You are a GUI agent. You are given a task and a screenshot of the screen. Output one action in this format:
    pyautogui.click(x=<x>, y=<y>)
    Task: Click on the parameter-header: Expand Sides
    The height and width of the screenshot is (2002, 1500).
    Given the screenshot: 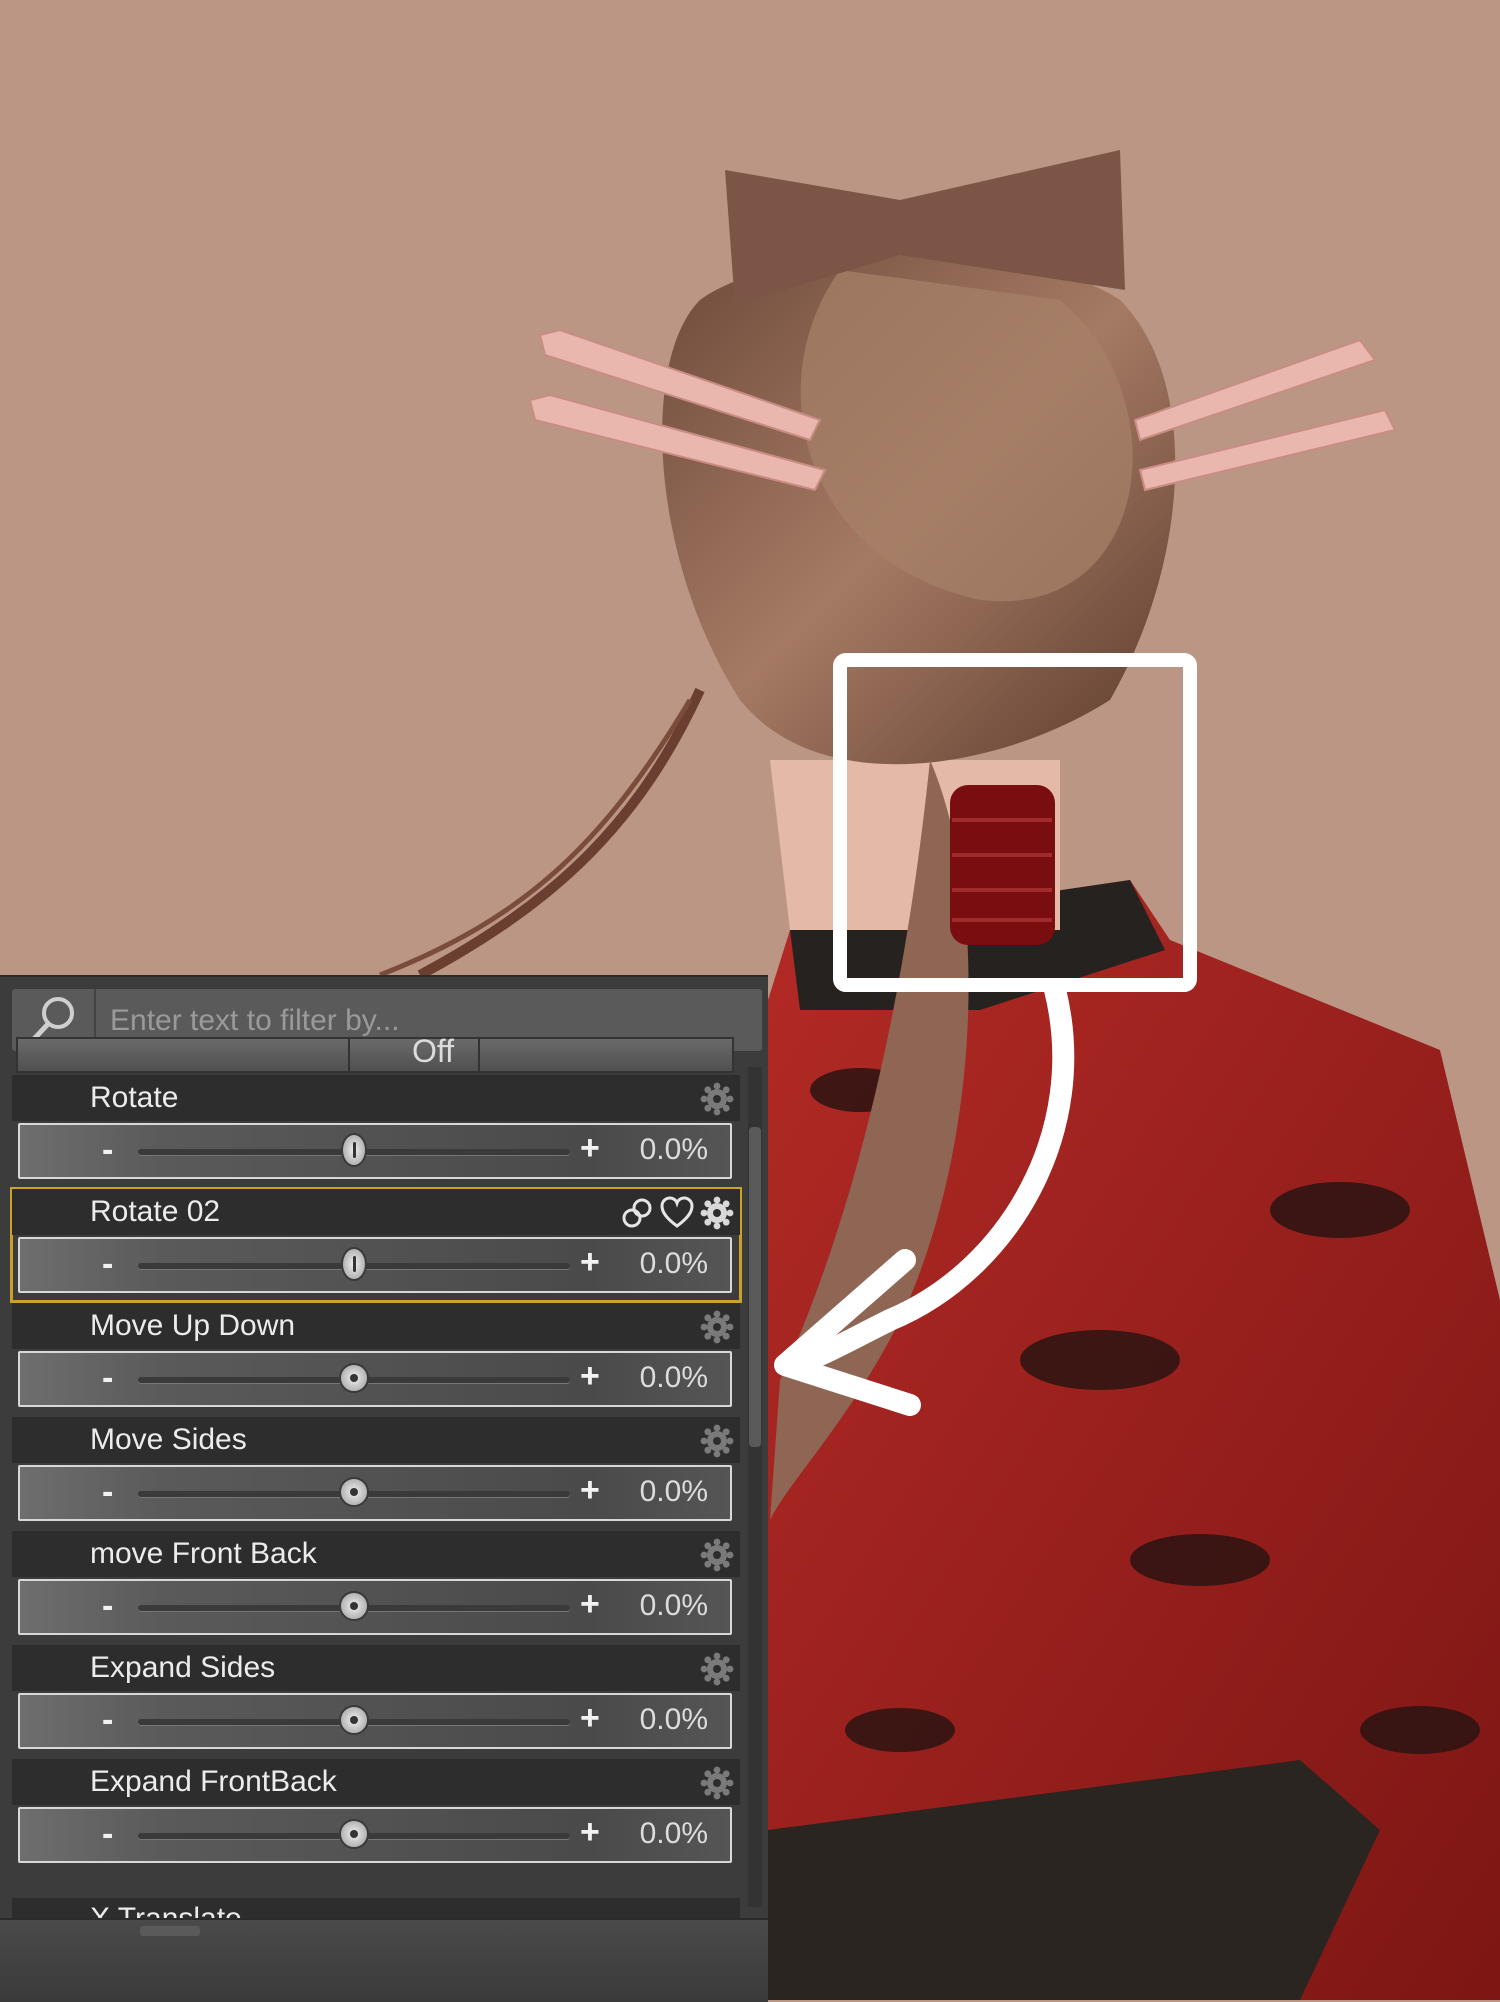 What is the action you would take?
    pyautogui.click(x=376, y=1668)
    